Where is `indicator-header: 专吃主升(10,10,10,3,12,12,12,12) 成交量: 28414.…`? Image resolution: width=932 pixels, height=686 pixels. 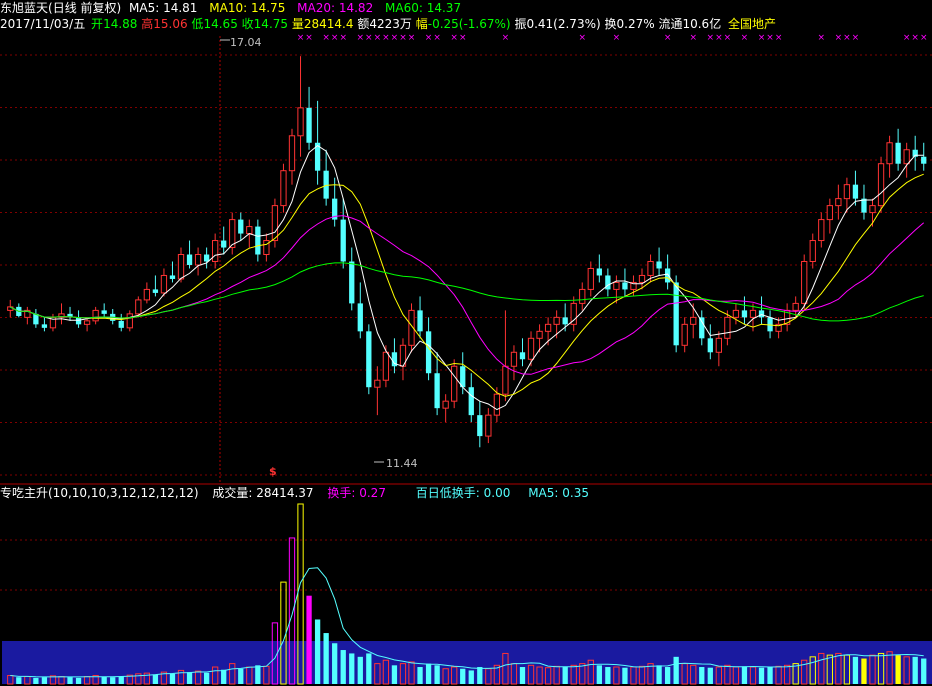 indicator-header: 专吃主升(10,10,10,3,12,12,12,12) 成交量: 28414.… is located at coordinates (294, 493).